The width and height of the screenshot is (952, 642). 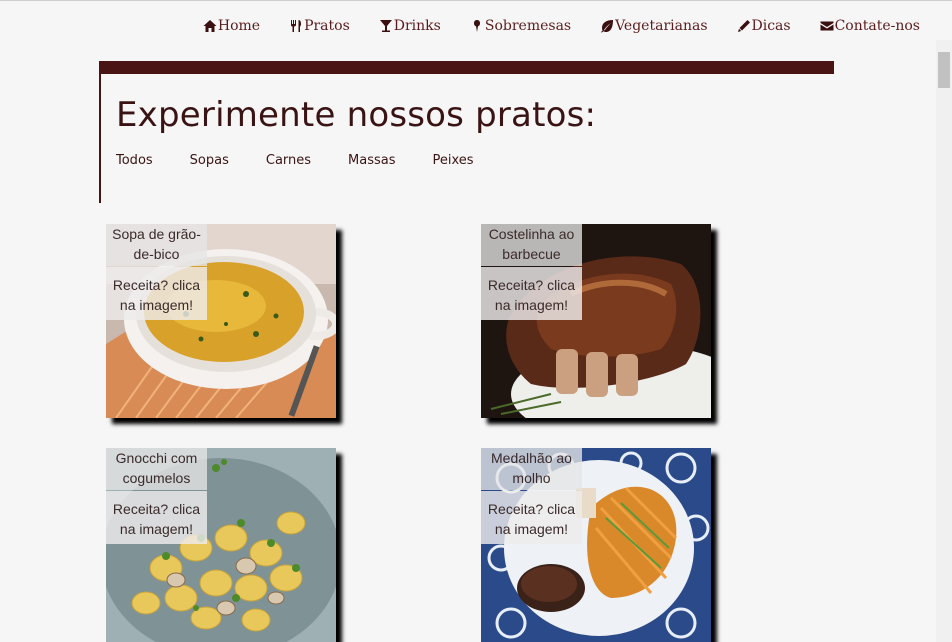 I want to click on card-title: Medalhão ao molho, so click(x=531, y=469).